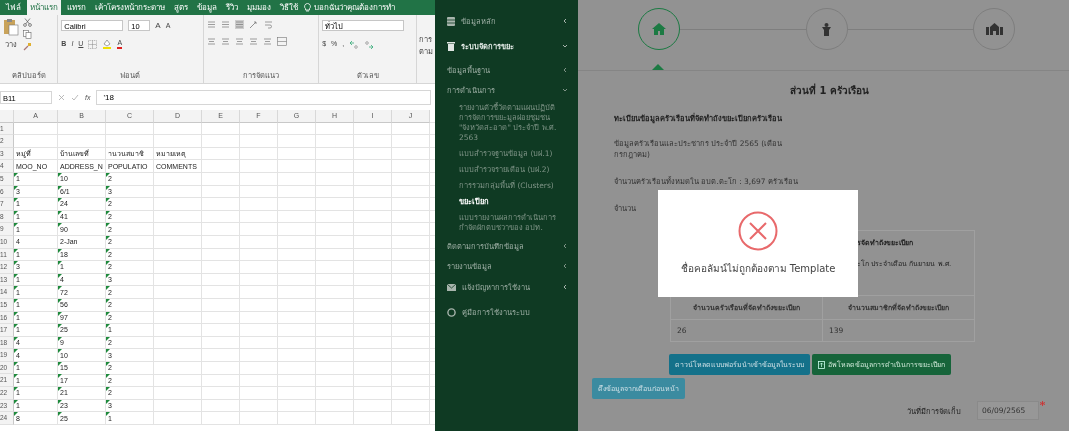  Describe the element at coordinates (158, 25) in the screenshot. I see `grow-font-button: A` at that location.